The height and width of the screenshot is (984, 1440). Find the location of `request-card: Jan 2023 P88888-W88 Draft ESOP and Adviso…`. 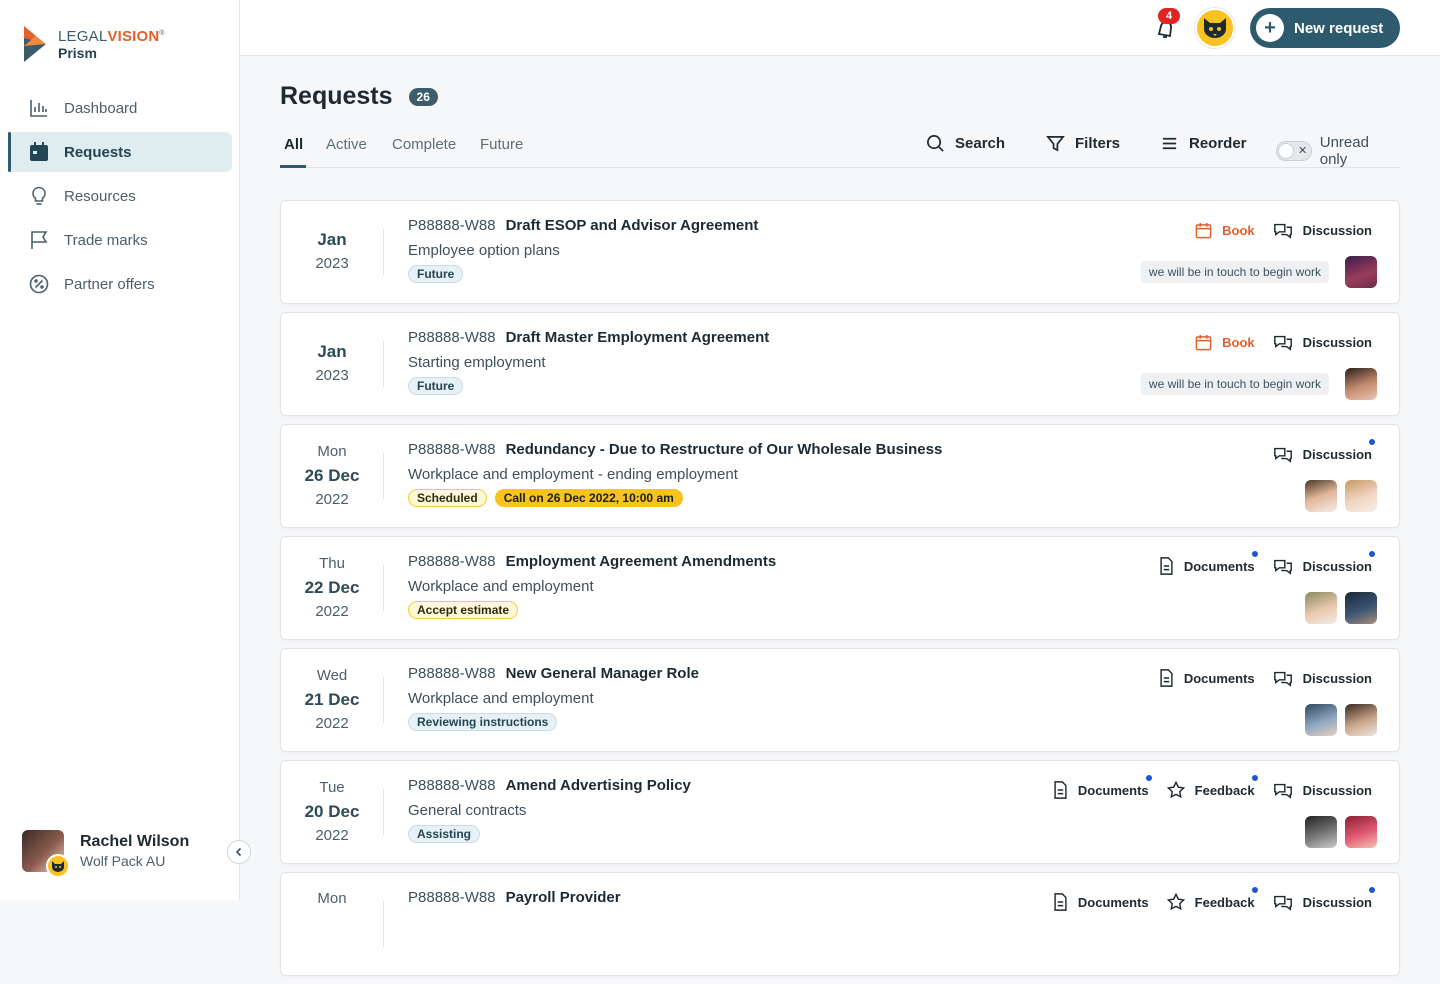

request-card: Jan 2023 P88888-W88 Draft ESOP and Adviso… is located at coordinates (840, 252).